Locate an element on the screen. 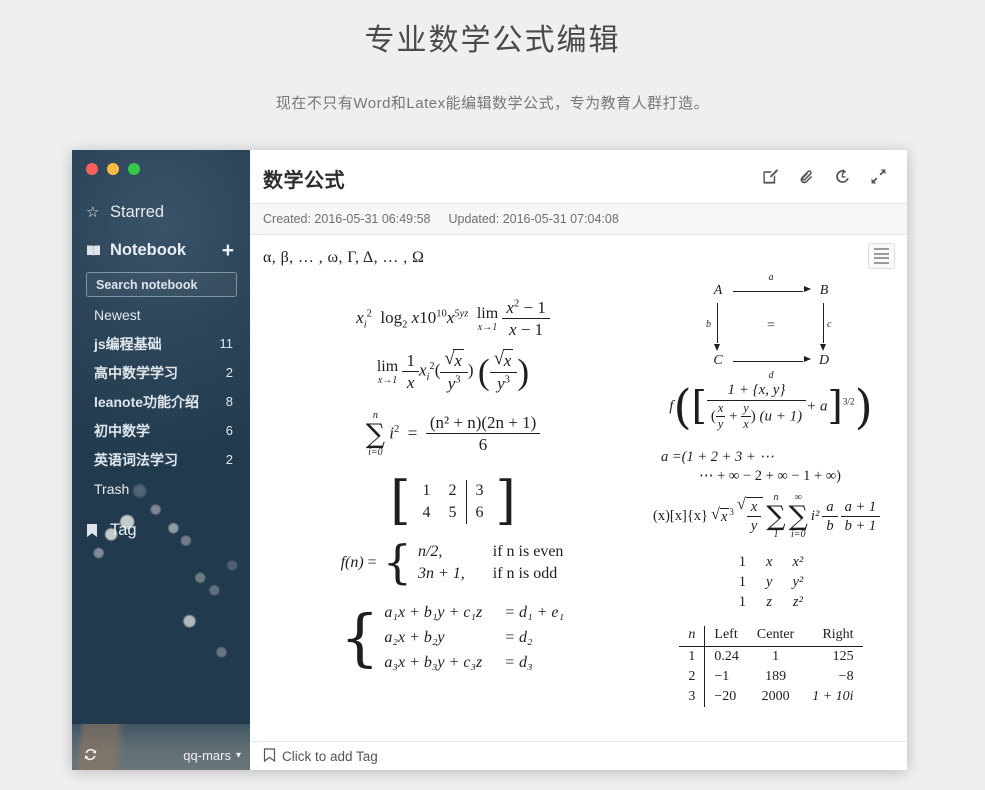 The image size is (985, 790). star-icon: ☆ is located at coordinates (93, 212).